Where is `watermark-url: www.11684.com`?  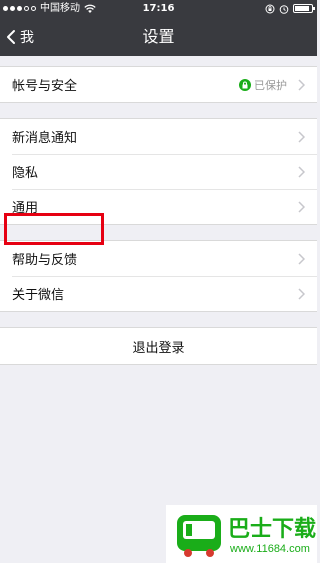 watermark-url: www.11684.com is located at coordinates (270, 549).